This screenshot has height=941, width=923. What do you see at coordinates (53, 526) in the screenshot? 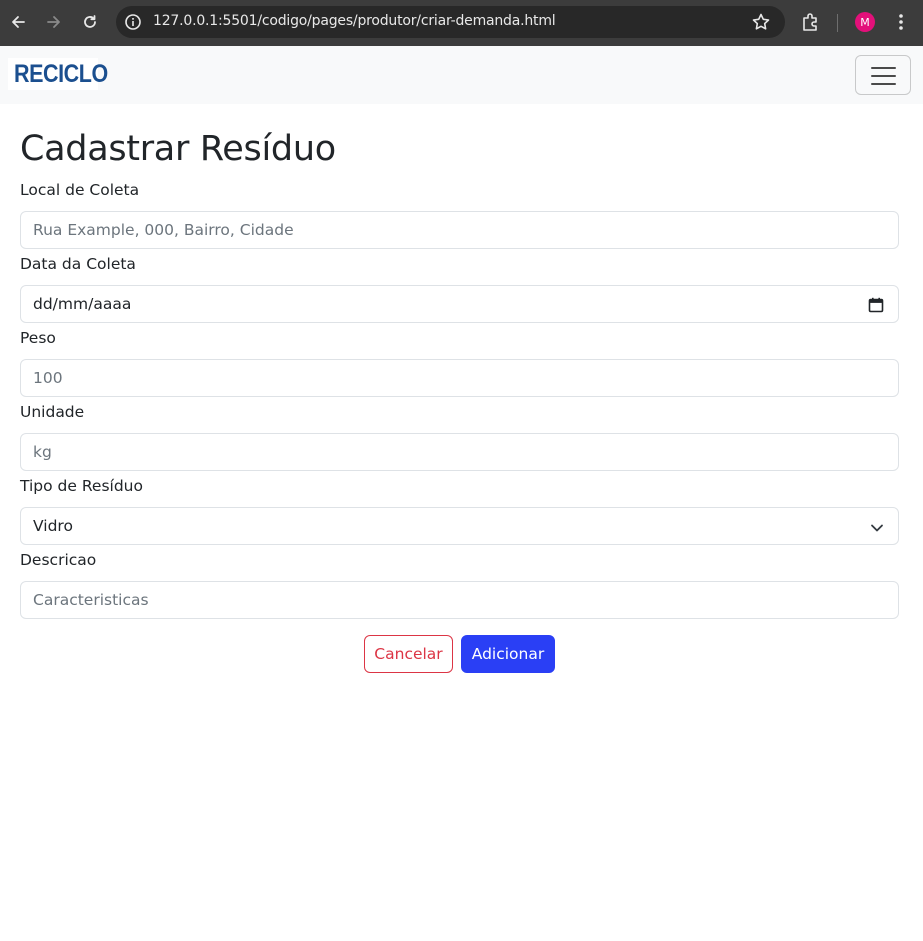
I see `tipo-selected-value: Vidro` at bounding box center [53, 526].